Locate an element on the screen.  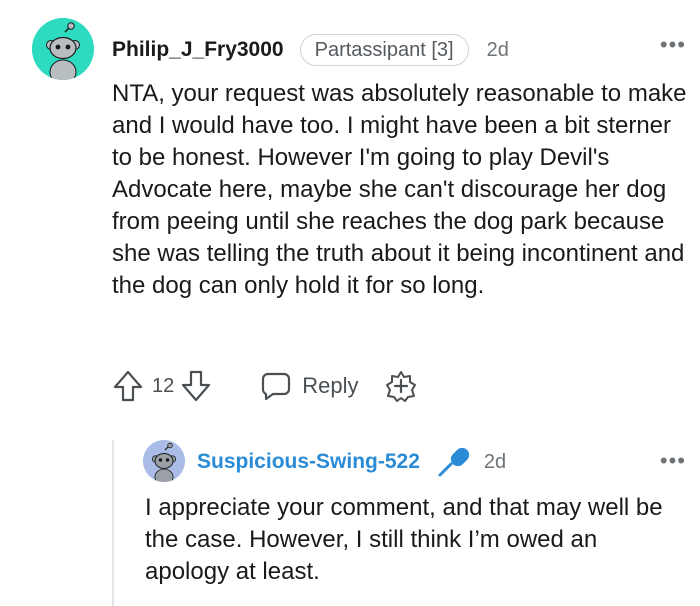
downvote-icon is located at coordinates (196, 386).